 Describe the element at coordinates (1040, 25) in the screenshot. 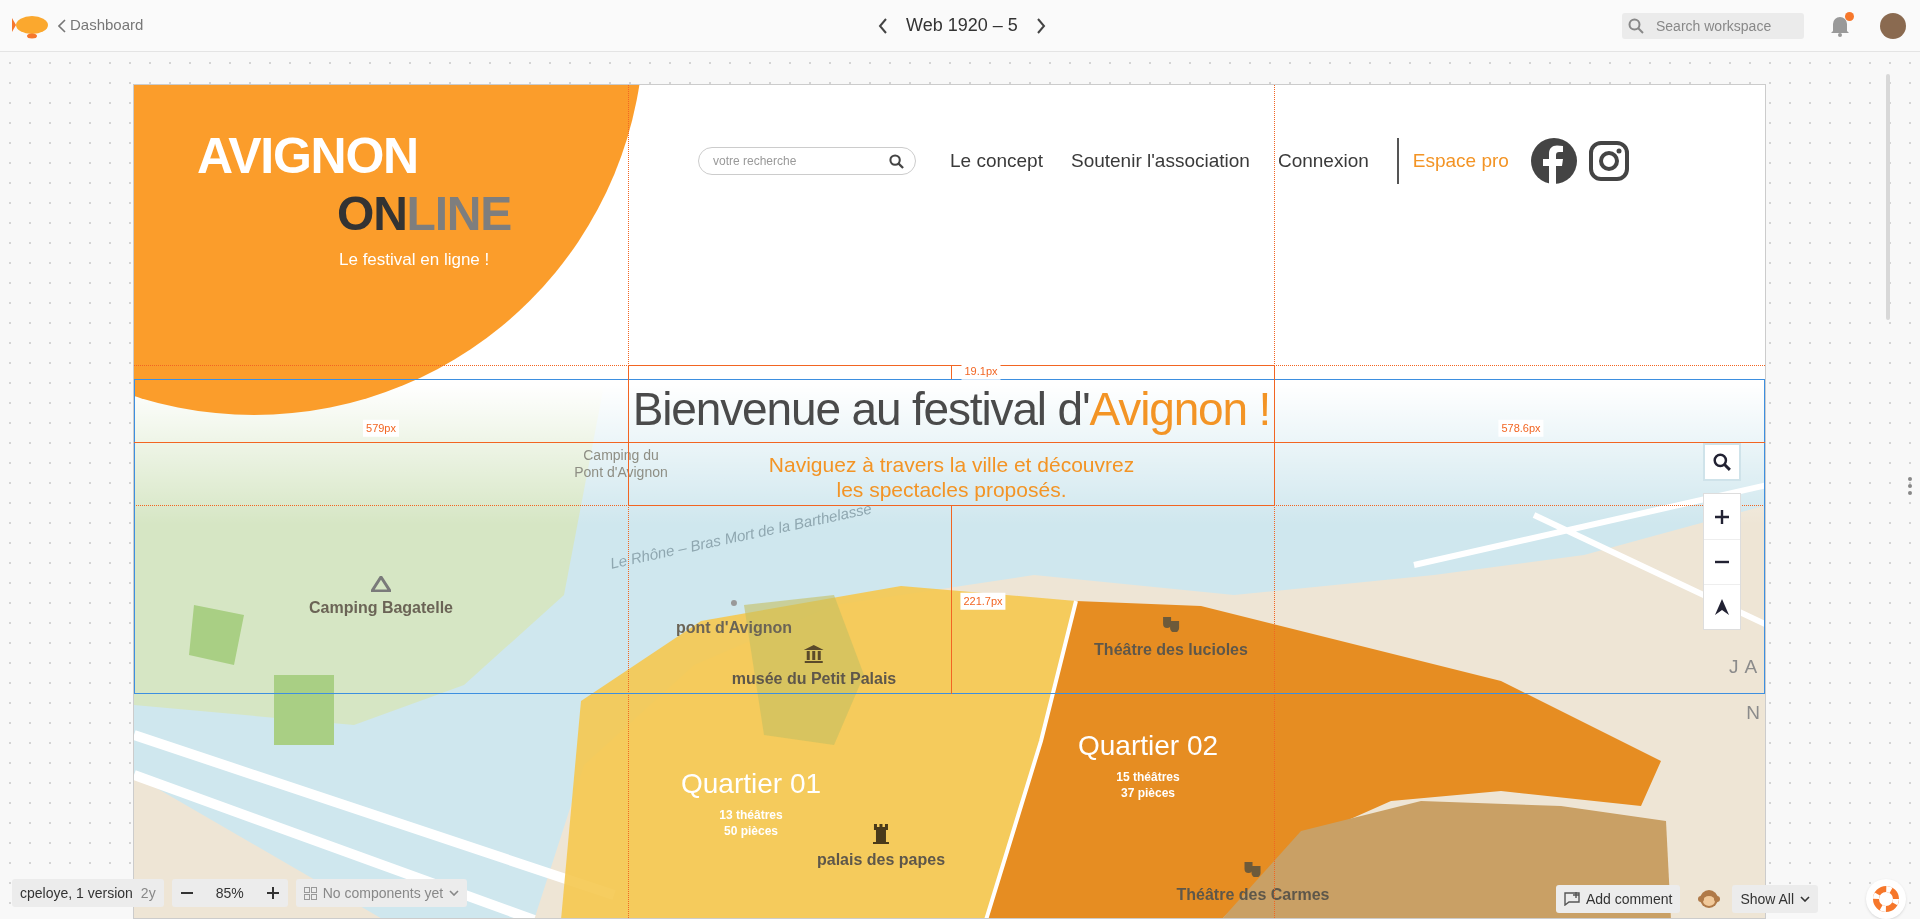

I see `next-screen-icon` at that location.